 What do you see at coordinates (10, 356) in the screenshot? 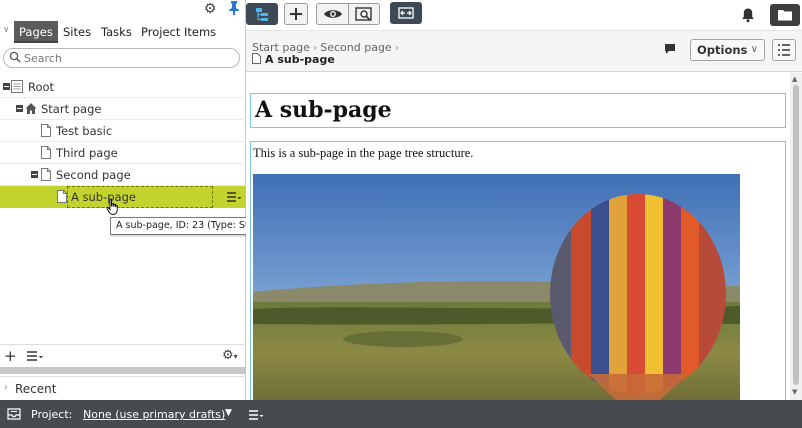
I see `add-icon: +` at bounding box center [10, 356].